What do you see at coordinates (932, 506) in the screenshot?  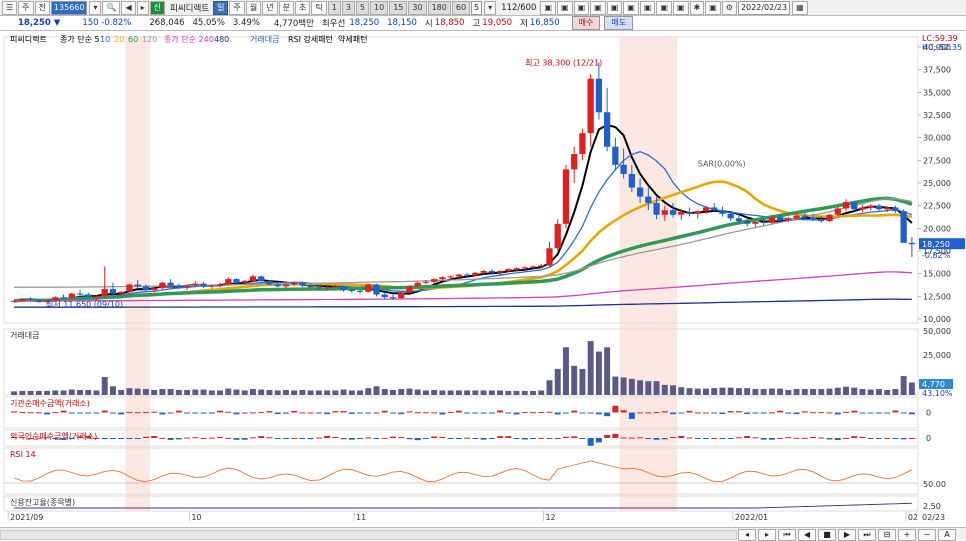 I see `credit-tick: 2.50` at bounding box center [932, 506].